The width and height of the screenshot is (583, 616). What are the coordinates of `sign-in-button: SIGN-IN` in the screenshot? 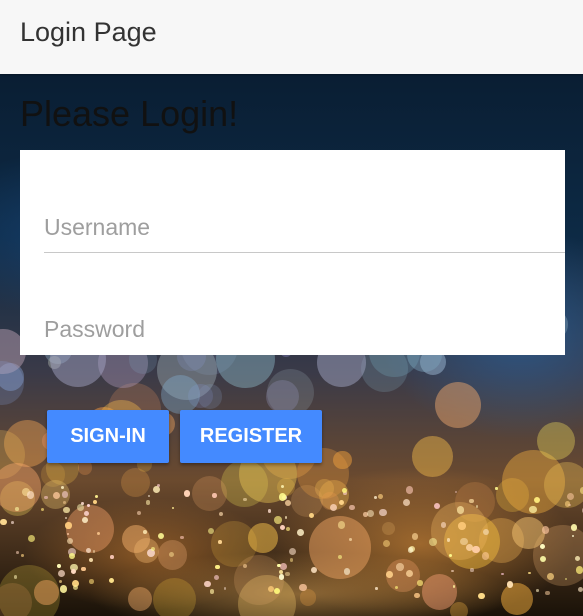 It's located at (108, 436).